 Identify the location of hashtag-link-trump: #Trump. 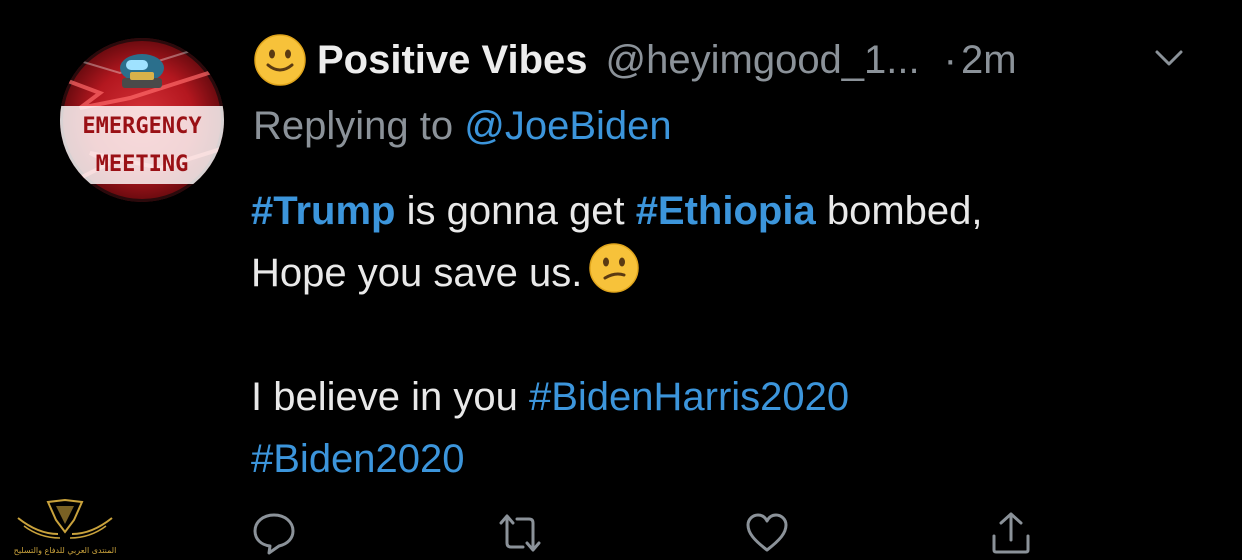
(323, 211).